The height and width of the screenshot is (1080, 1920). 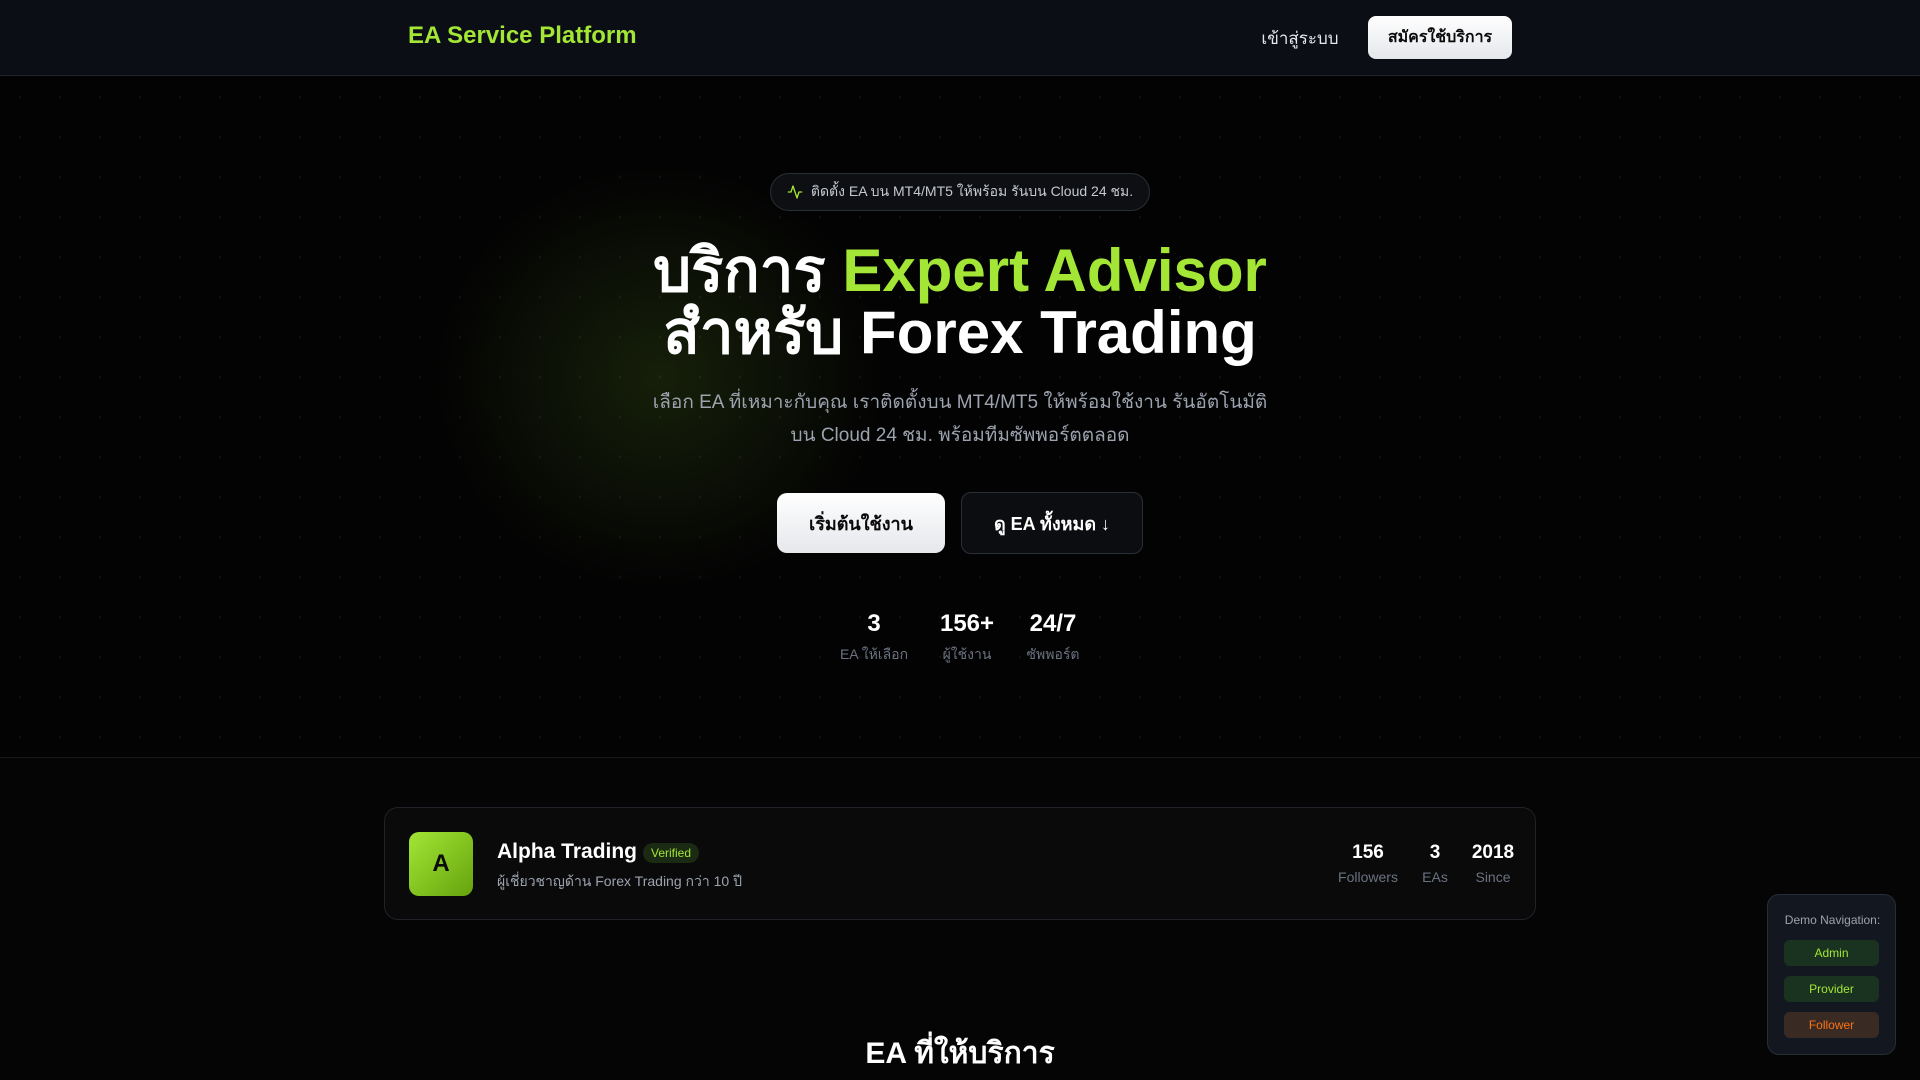 What do you see at coordinates (1831, 1025) in the screenshot?
I see `demo-follower-button: Follower` at bounding box center [1831, 1025].